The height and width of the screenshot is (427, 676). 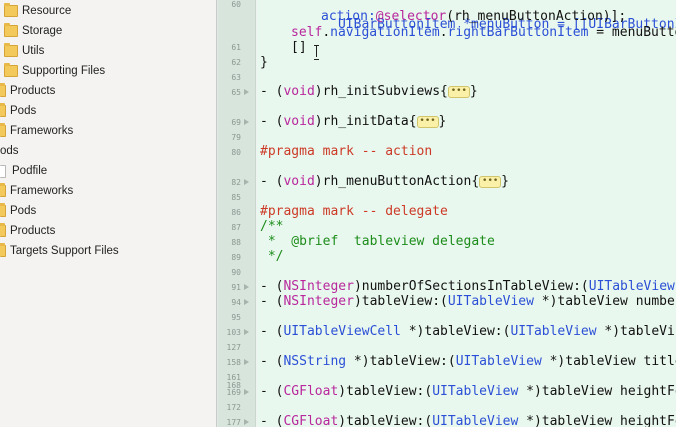 I want to click on line-number: 169, so click(x=233, y=392).